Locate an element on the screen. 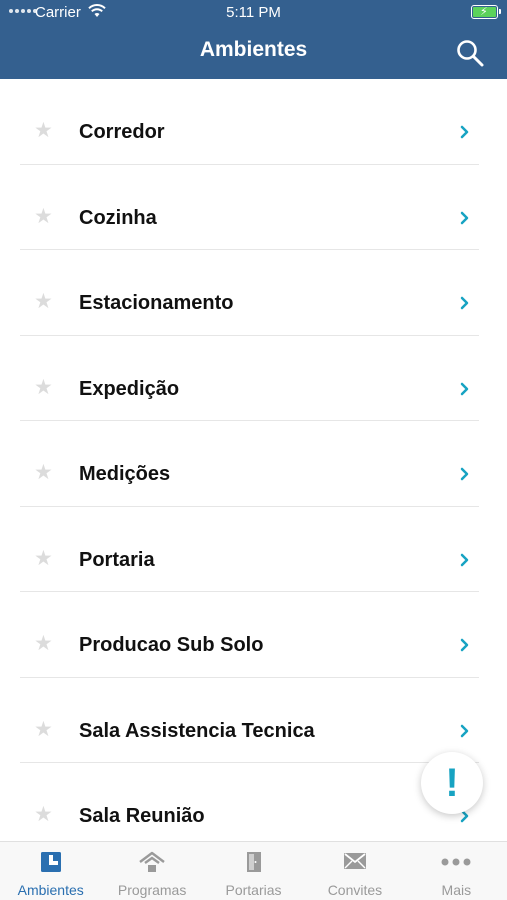 The image size is (507, 900). list-item-label: Portaria is located at coordinates (117, 559).